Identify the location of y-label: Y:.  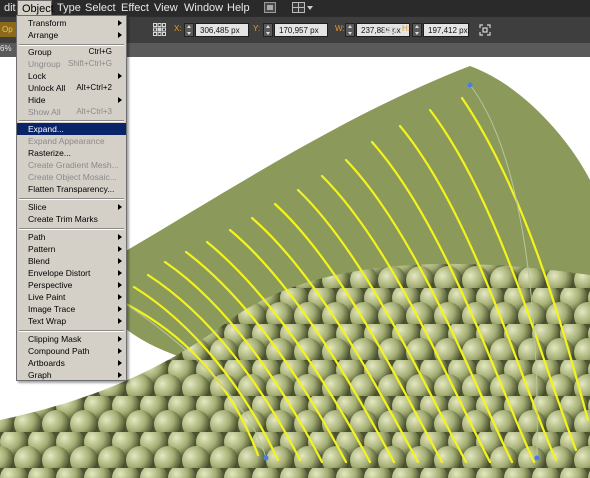
(257, 28).